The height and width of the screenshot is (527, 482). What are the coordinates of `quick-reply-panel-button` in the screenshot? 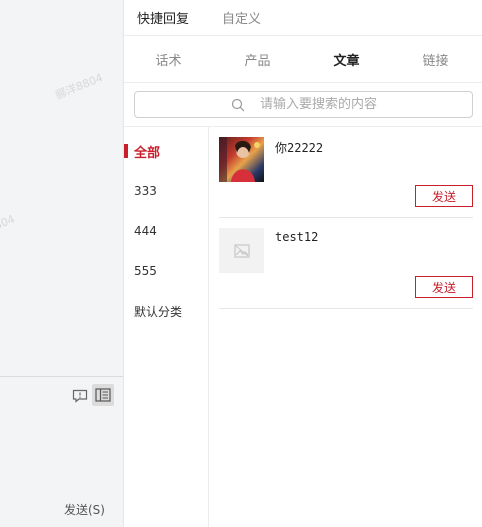 It's located at (103, 395).